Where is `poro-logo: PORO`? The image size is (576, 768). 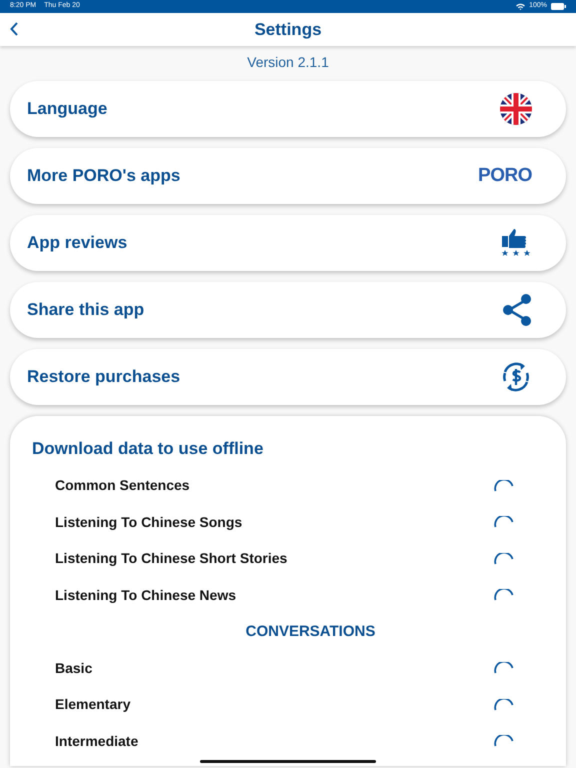 poro-logo: PORO is located at coordinates (505, 176).